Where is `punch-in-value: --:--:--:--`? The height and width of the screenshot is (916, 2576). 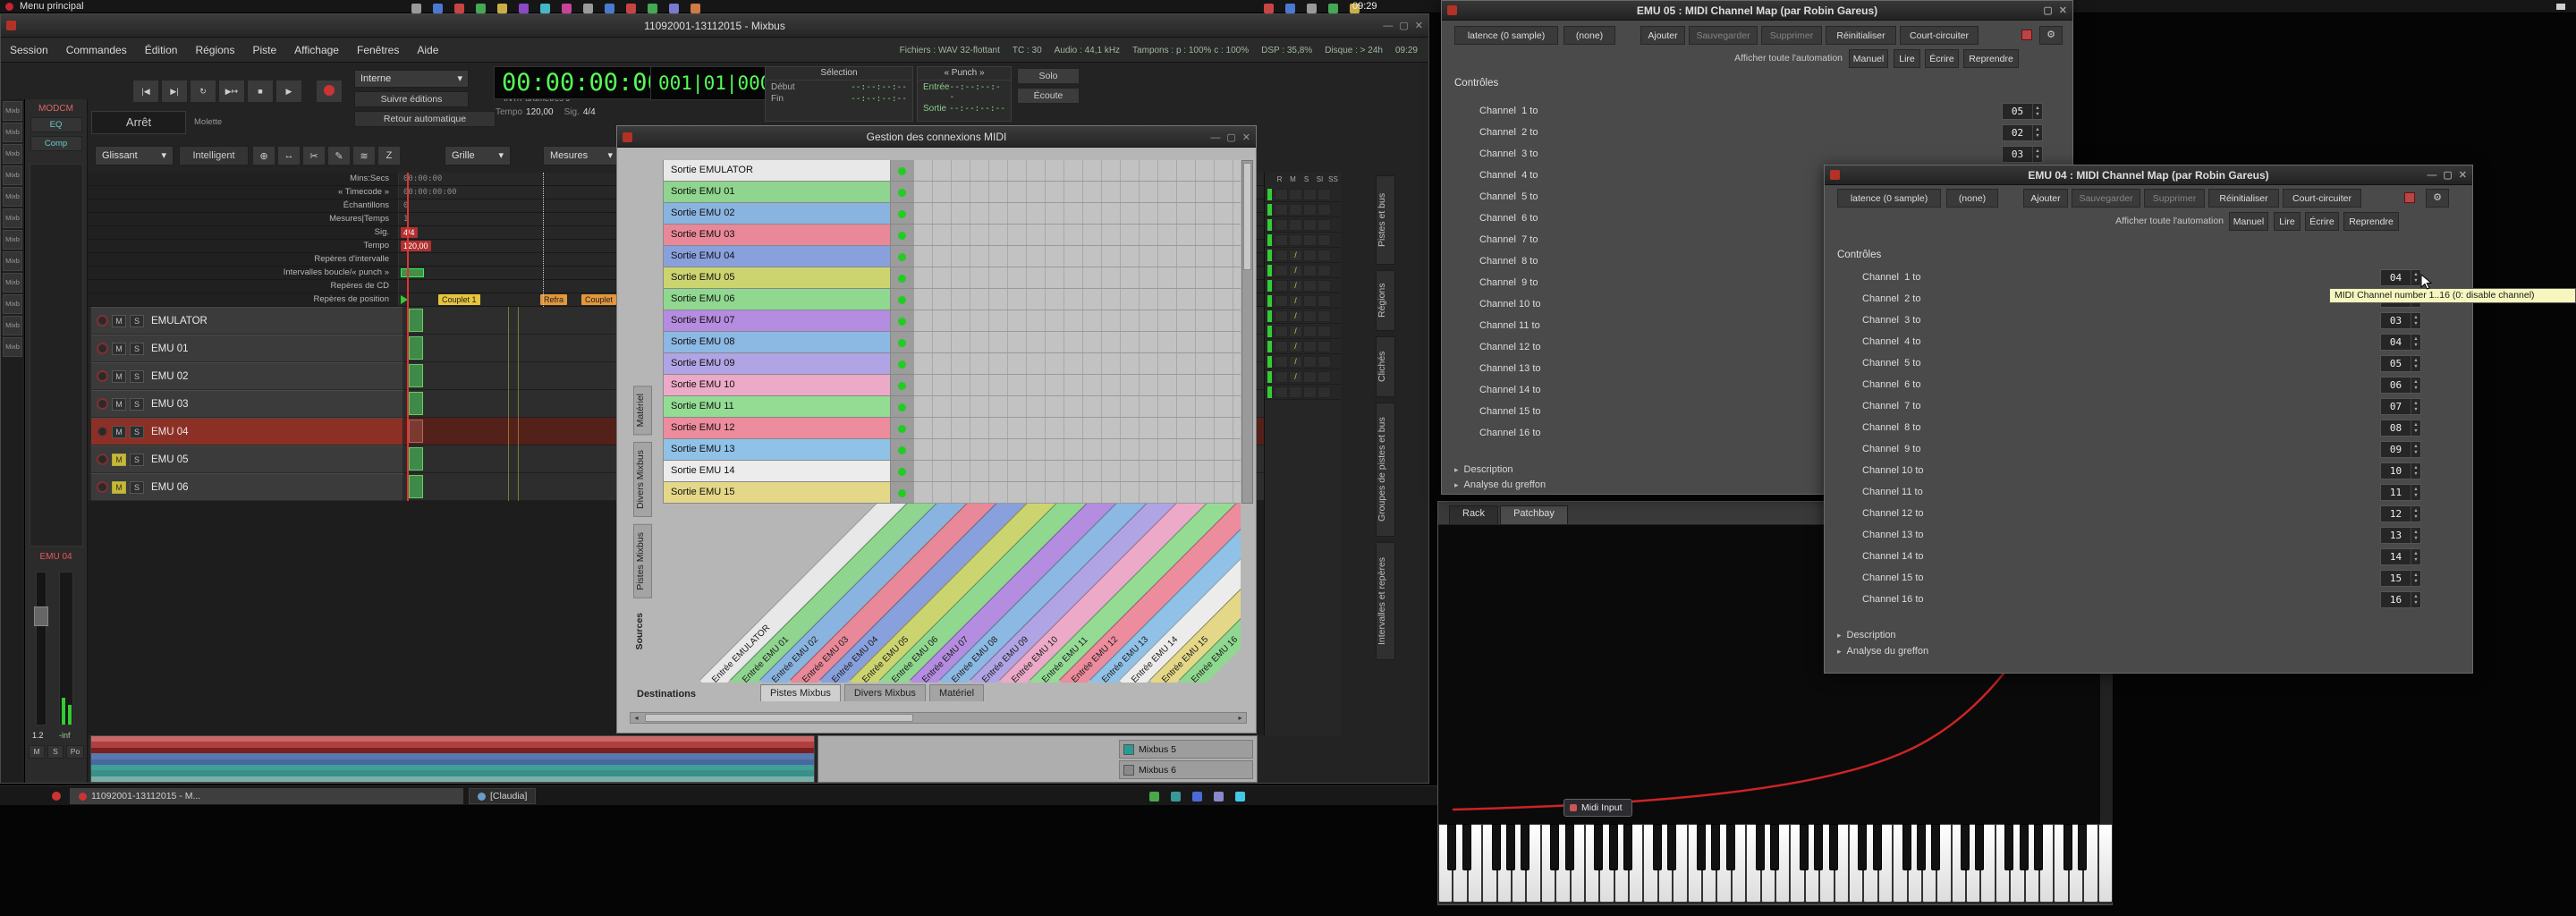 punch-in-value: --:--:--:-- is located at coordinates (977, 92).